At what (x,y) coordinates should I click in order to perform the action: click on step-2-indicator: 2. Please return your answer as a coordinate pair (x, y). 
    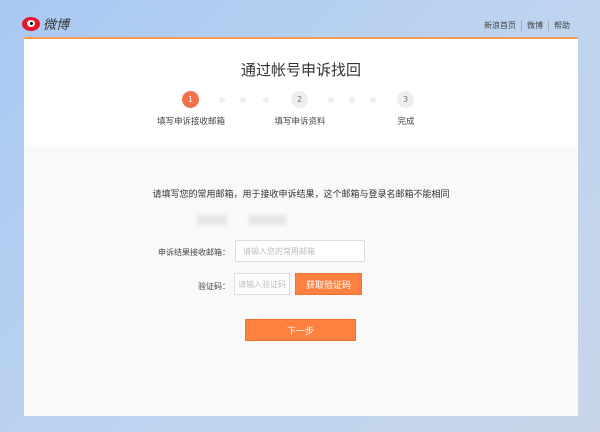
    Looking at the image, I should click on (299, 99).